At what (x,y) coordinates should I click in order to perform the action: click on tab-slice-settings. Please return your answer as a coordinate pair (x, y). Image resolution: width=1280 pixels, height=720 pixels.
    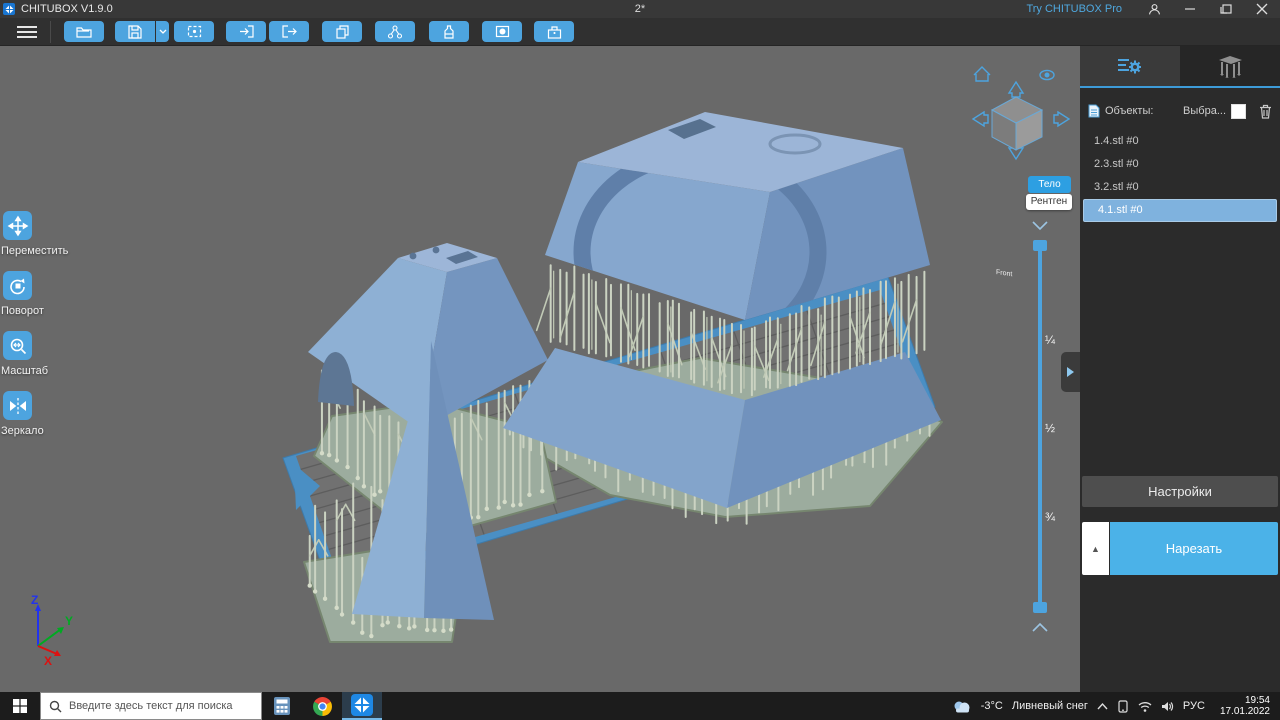
    Looking at the image, I should click on (1130, 66).